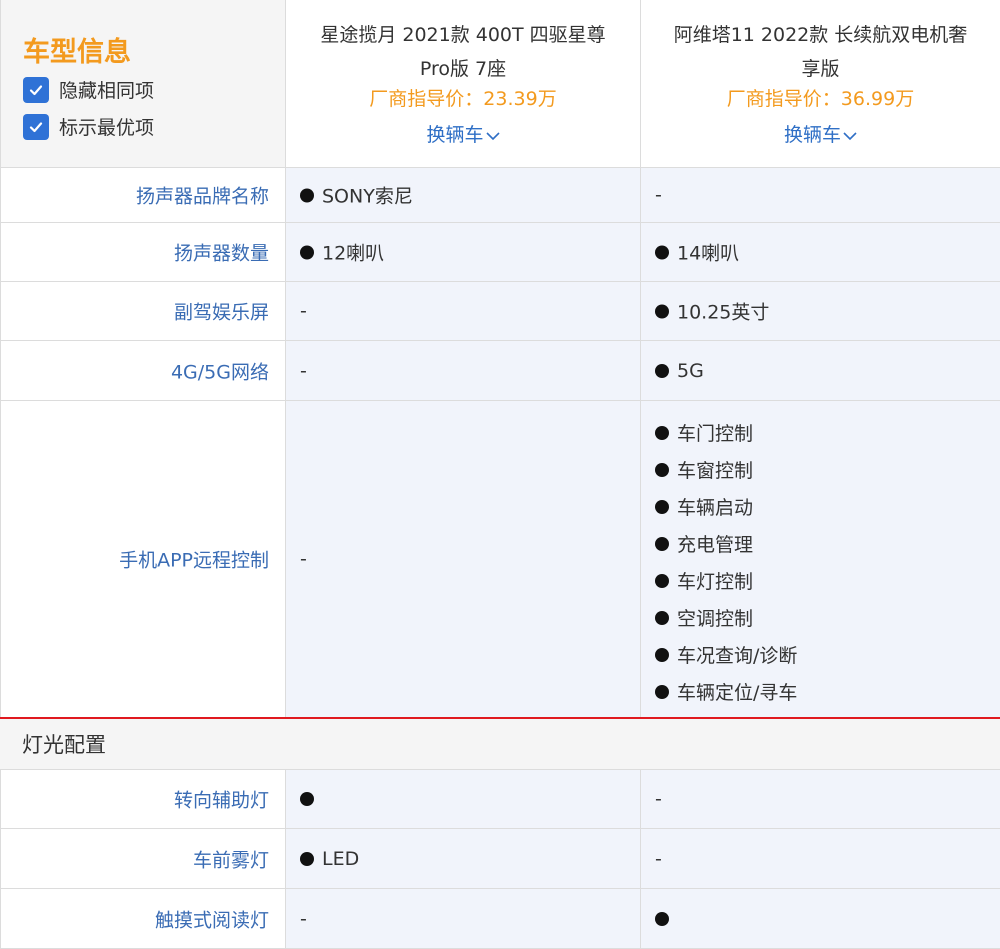 This screenshot has height=949, width=1000. I want to click on section-header-lighting: 灯光配置, so click(500, 743).